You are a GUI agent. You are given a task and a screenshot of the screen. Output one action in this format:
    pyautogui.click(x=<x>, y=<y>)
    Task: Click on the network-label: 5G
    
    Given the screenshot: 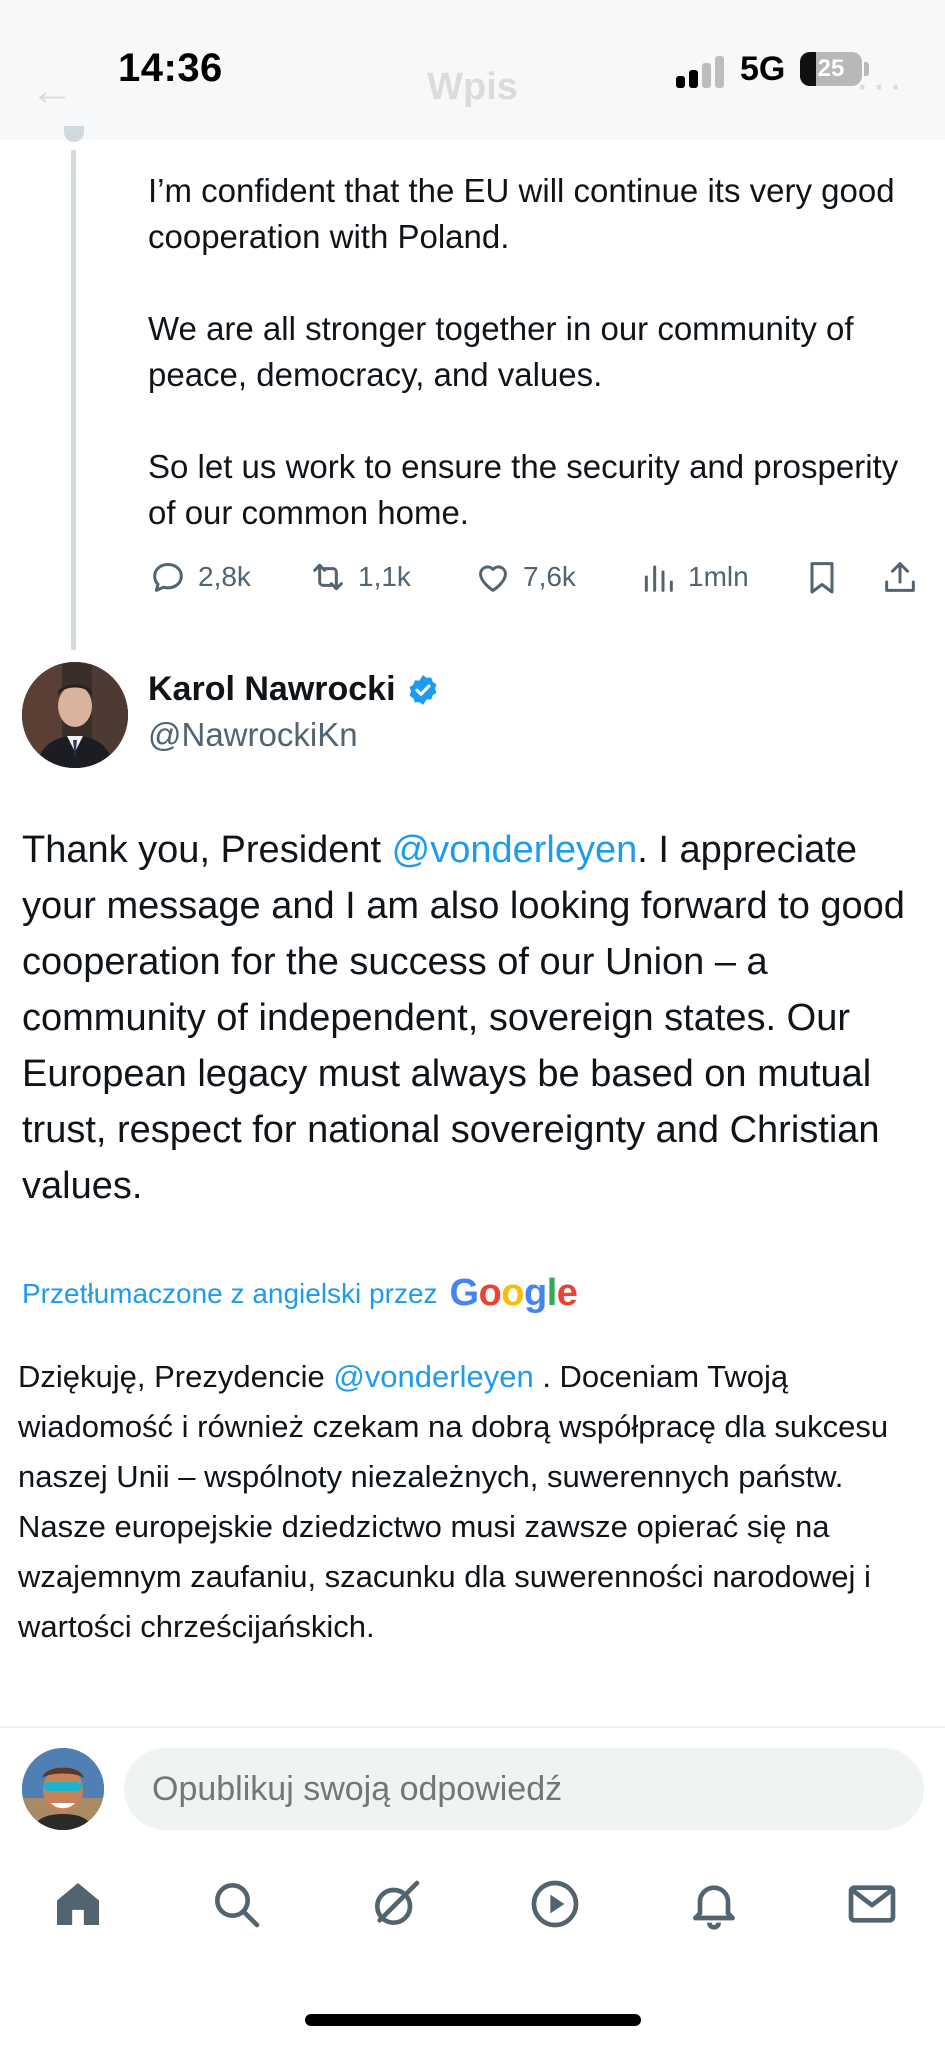 What is the action you would take?
    pyautogui.click(x=763, y=69)
    